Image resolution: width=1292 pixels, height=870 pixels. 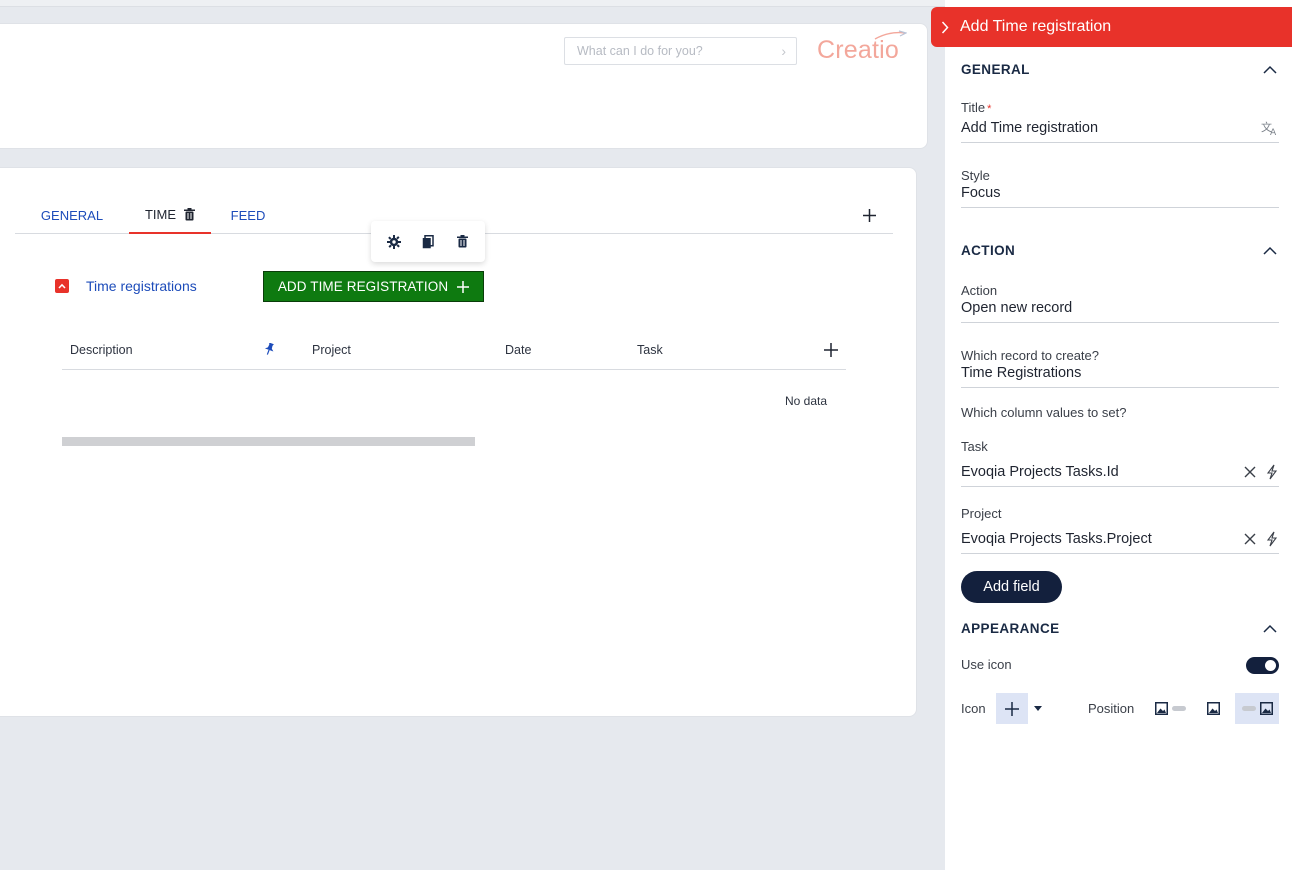 What do you see at coordinates (1056, 539) in the screenshot?
I see `project-value: Evoqia Projects Tasks.Project` at bounding box center [1056, 539].